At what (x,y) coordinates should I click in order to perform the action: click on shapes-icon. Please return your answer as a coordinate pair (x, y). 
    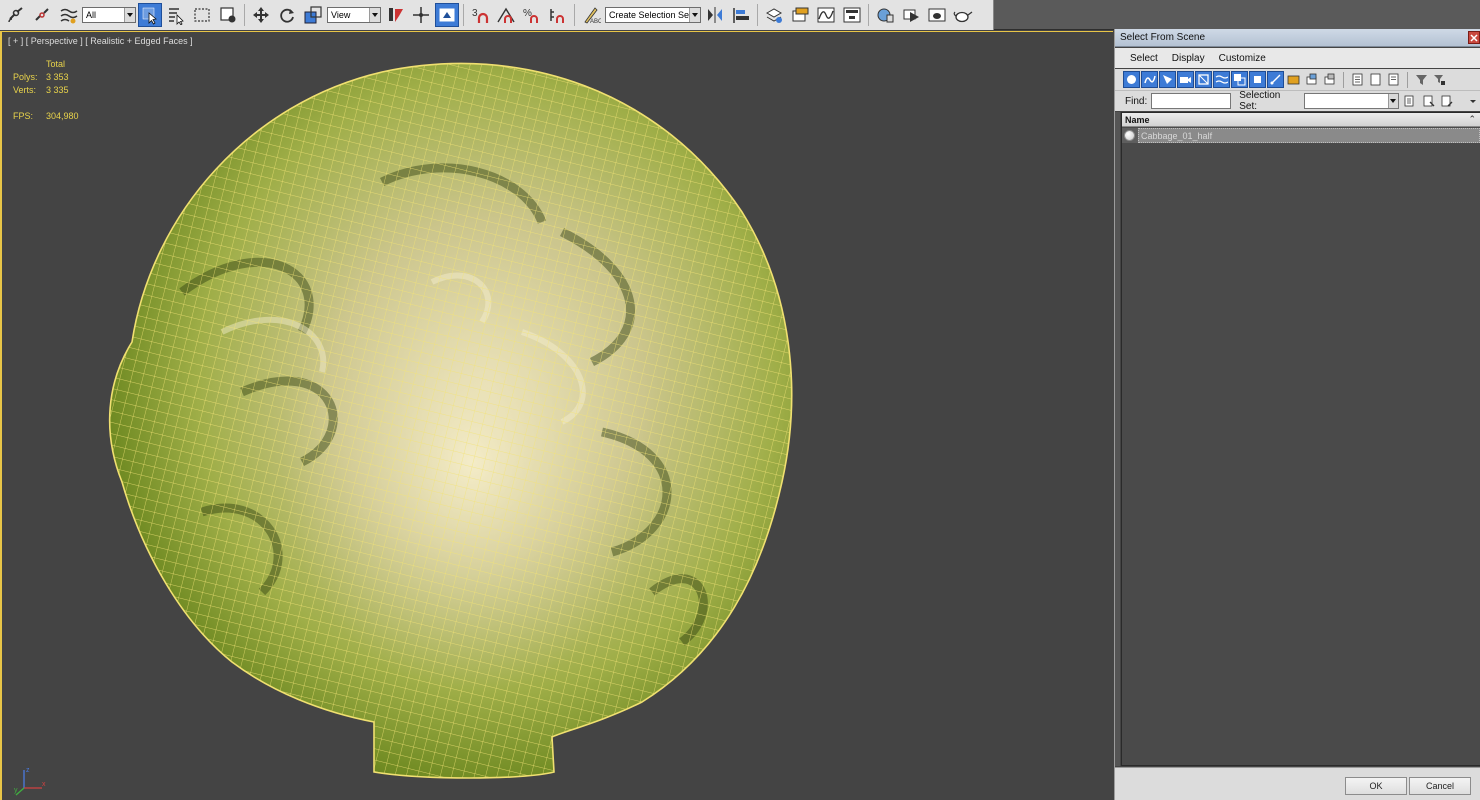
    Looking at the image, I should click on (1150, 79).